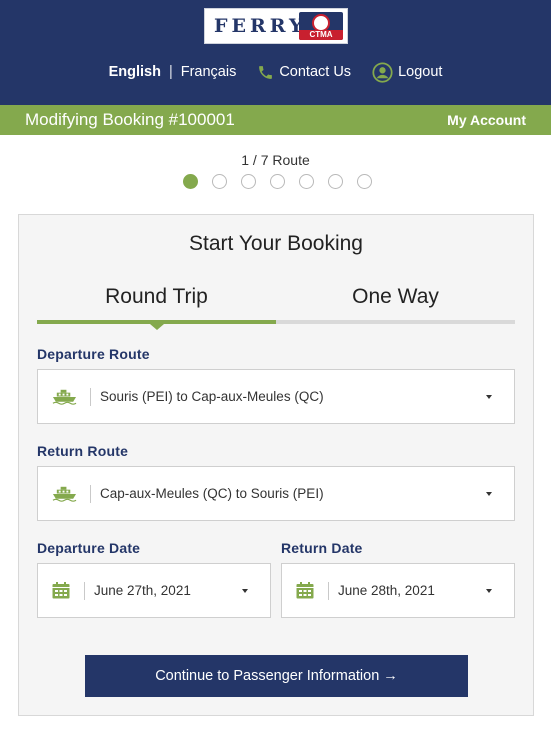 Image resolution: width=551 pixels, height=729 pixels. I want to click on booking-title: Modifying Booking #100001, so click(130, 119).